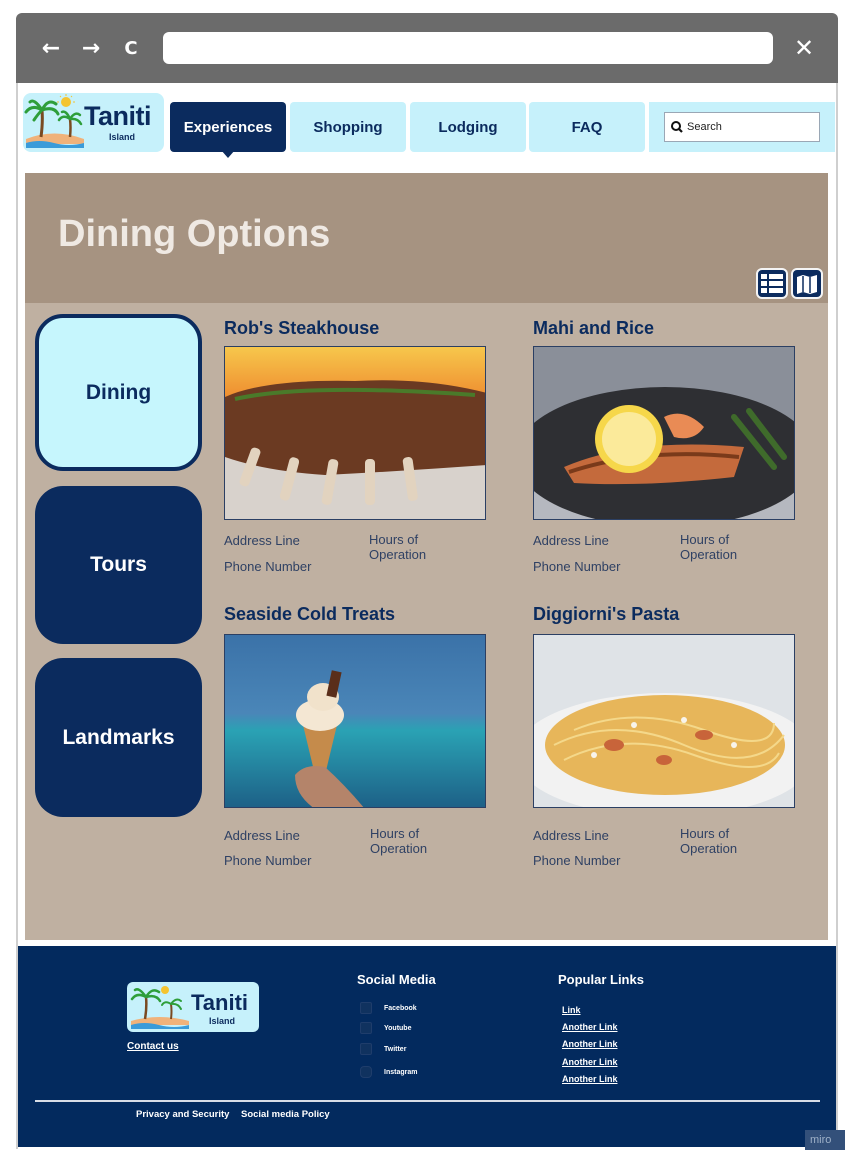  I want to click on close-icon: ✕, so click(804, 48).